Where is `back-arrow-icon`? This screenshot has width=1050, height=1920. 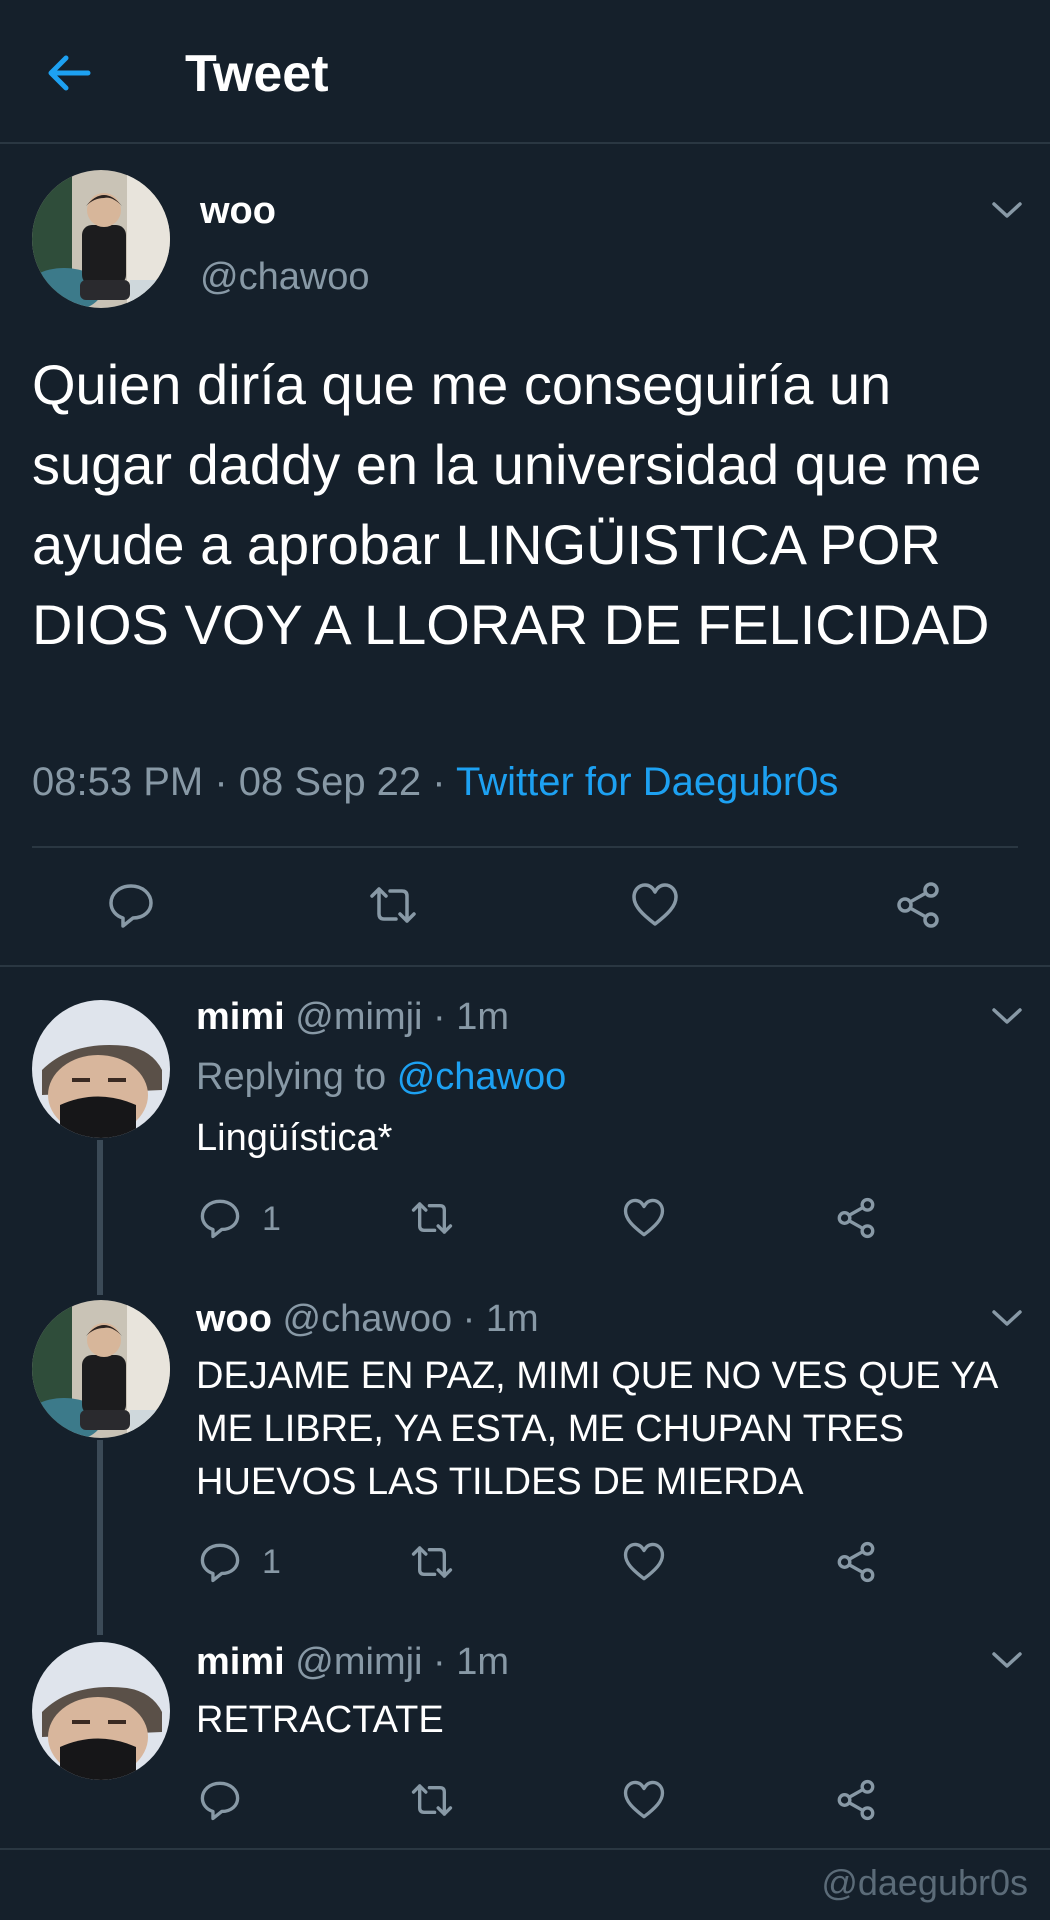 back-arrow-icon is located at coordinates (69, 73).